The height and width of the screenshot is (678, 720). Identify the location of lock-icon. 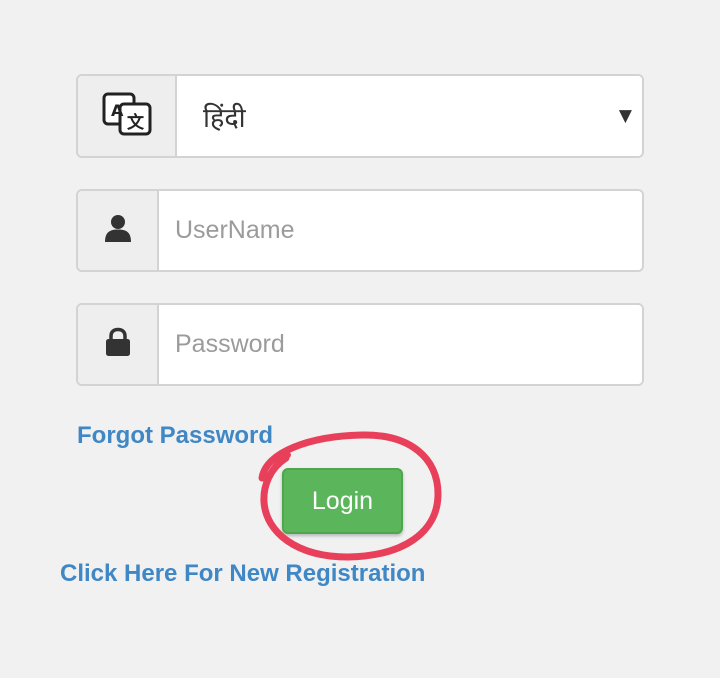
(118, 344).